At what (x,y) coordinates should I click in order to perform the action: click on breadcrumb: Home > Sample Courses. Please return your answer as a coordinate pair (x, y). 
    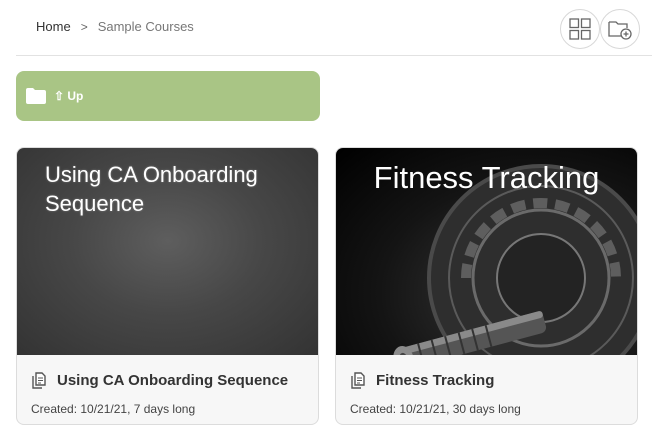
    Looking at the image, I should click on (115, 26).